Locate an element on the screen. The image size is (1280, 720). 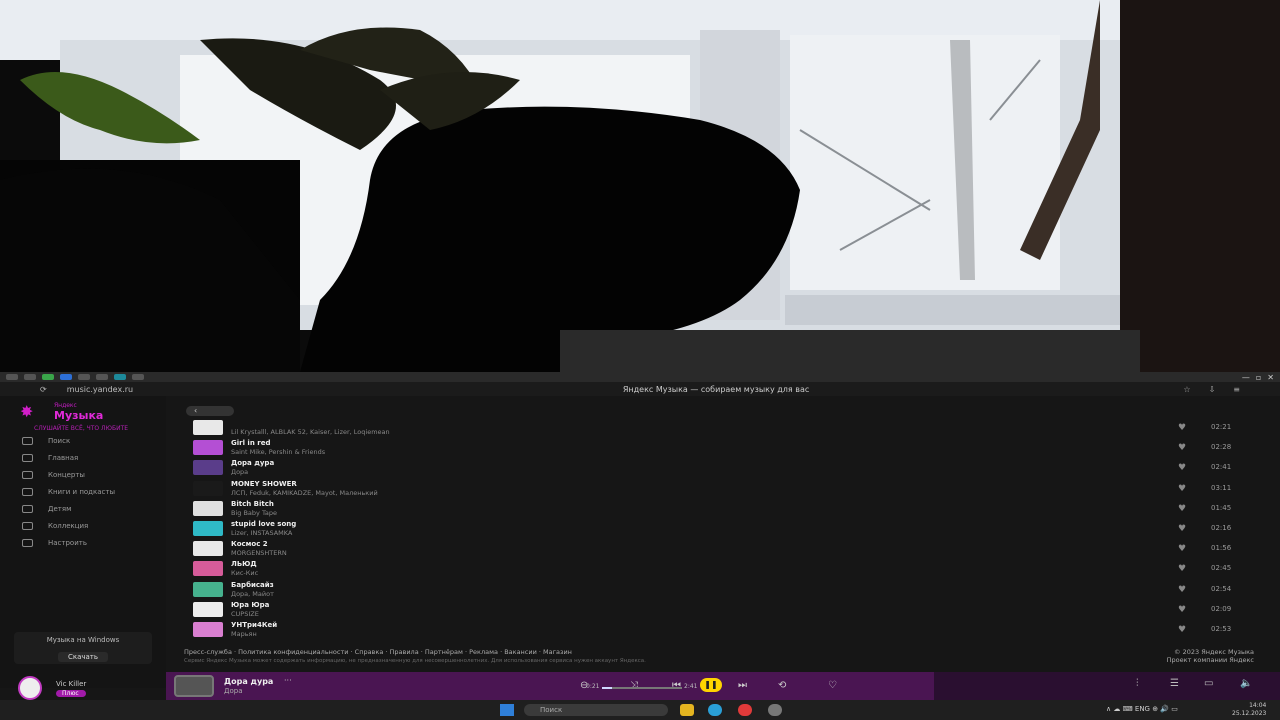
queue-icon: ☰ is located at coordinates (1174, 683).